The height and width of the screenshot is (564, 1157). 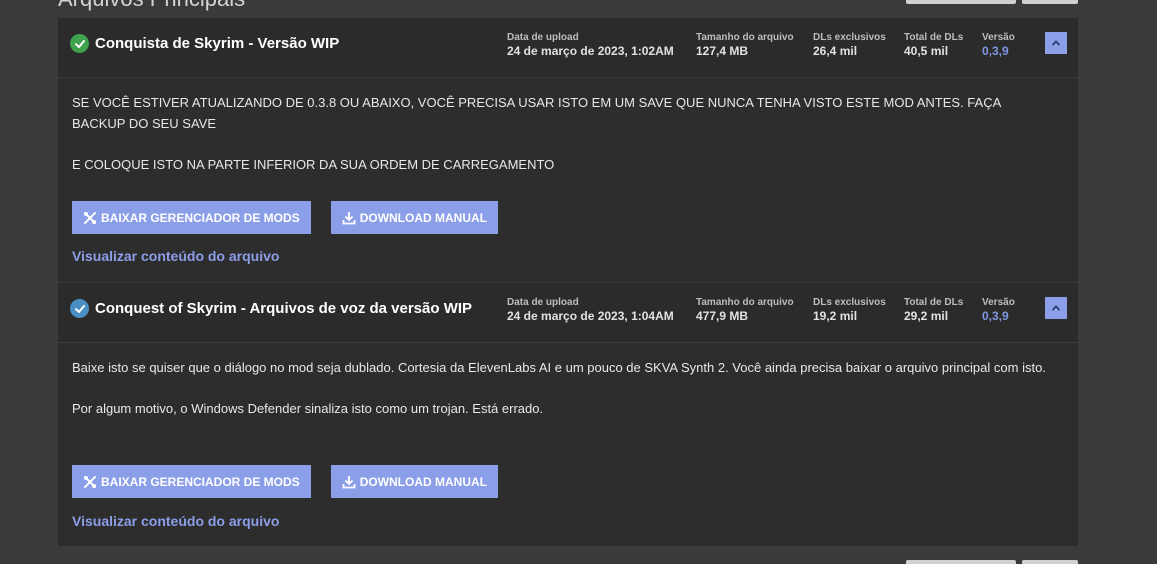 What do you see at coordinates (722, 316) in the screenshot?
I see `file-size-value: 477,9 MB` at bounding box center [722, 316].